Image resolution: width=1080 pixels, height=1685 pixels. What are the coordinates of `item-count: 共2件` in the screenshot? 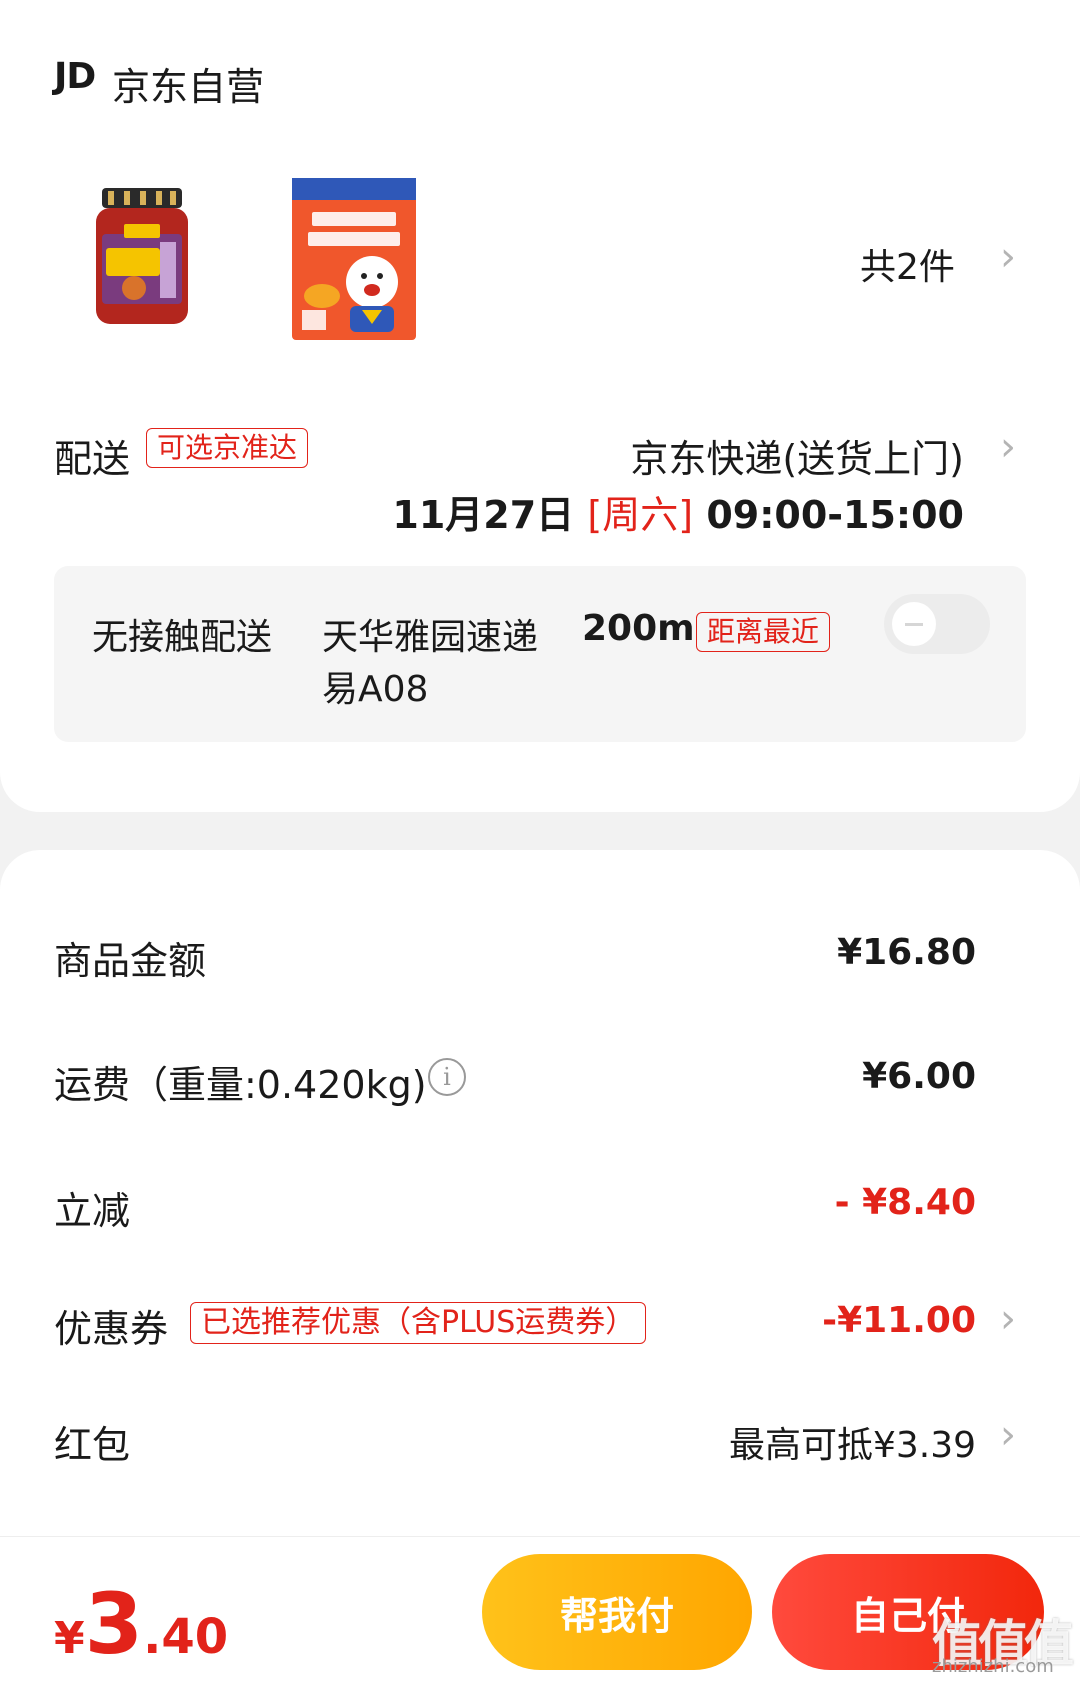 It's located at (907, 264).